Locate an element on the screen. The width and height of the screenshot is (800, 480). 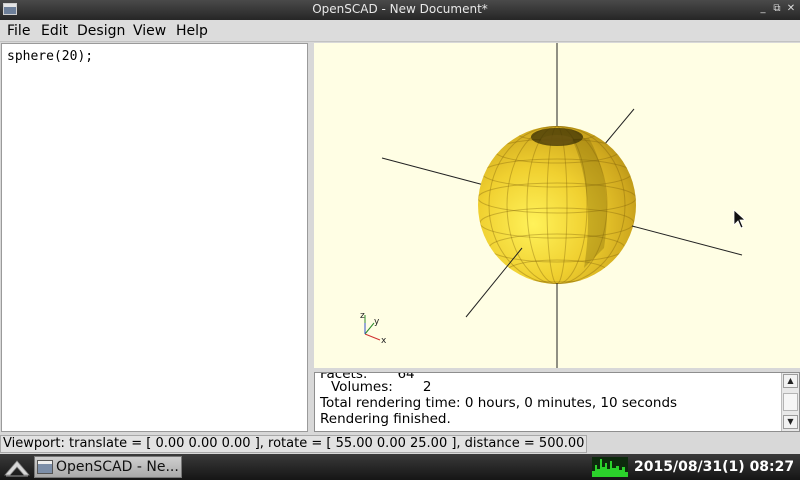
title-bar: OpenSCAD - New Document* _ ⧉ ✕ is located at coordinates (400, 10).